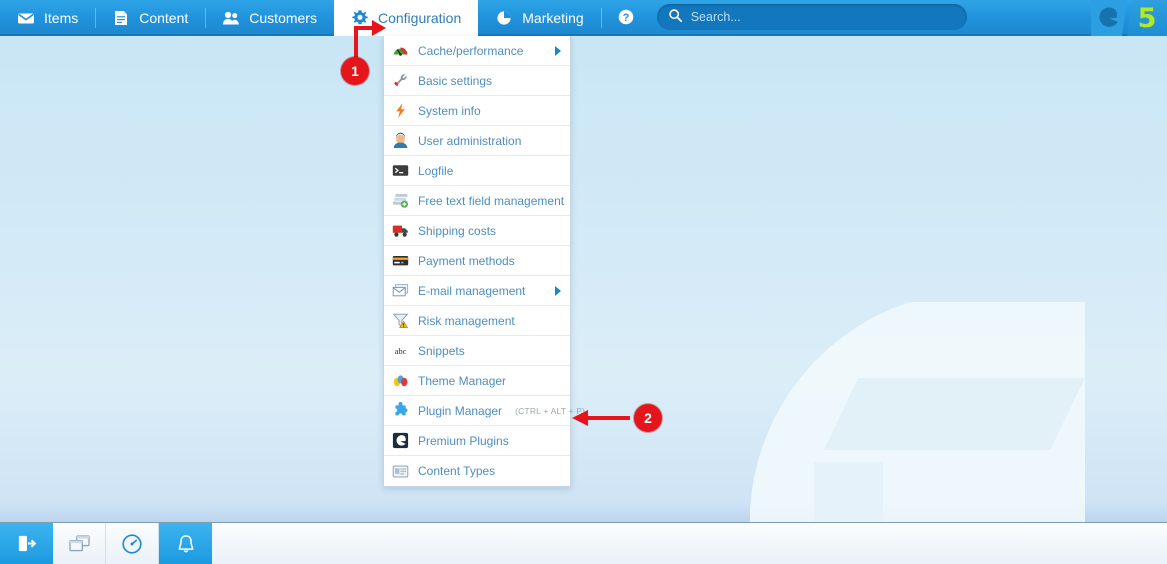 This screenshot has height=564, width=1167. What do you see at coordinates (283, 18) in the screenshot?
I see `nav-item-label: Customers` at bounding box center [283, 18].